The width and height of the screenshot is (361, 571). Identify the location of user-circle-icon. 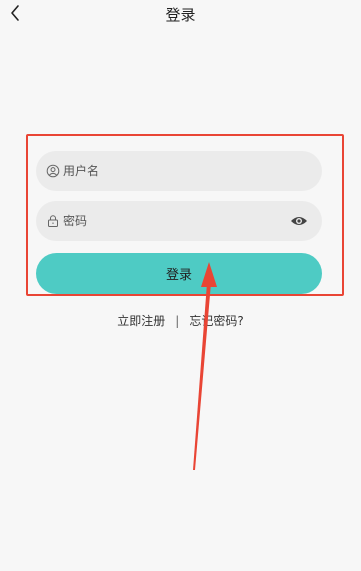
(53, 171).